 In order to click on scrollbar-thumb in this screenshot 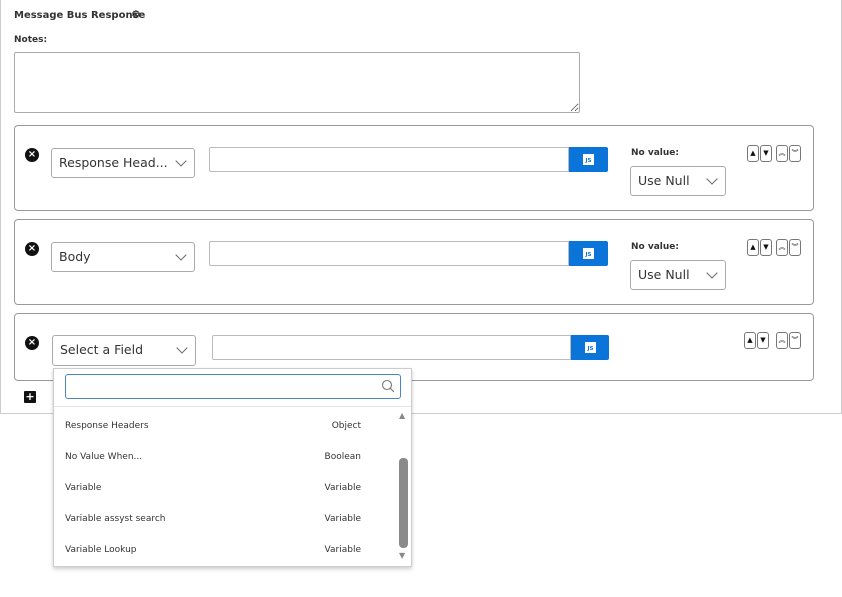, I will do `click(403, 503)`.